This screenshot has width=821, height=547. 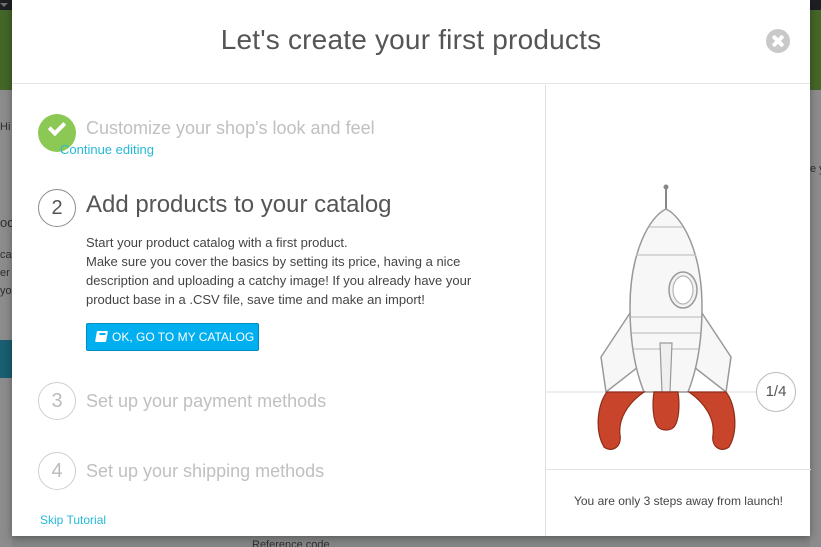 I want to click on book-icon, so click(x=101, y=336).